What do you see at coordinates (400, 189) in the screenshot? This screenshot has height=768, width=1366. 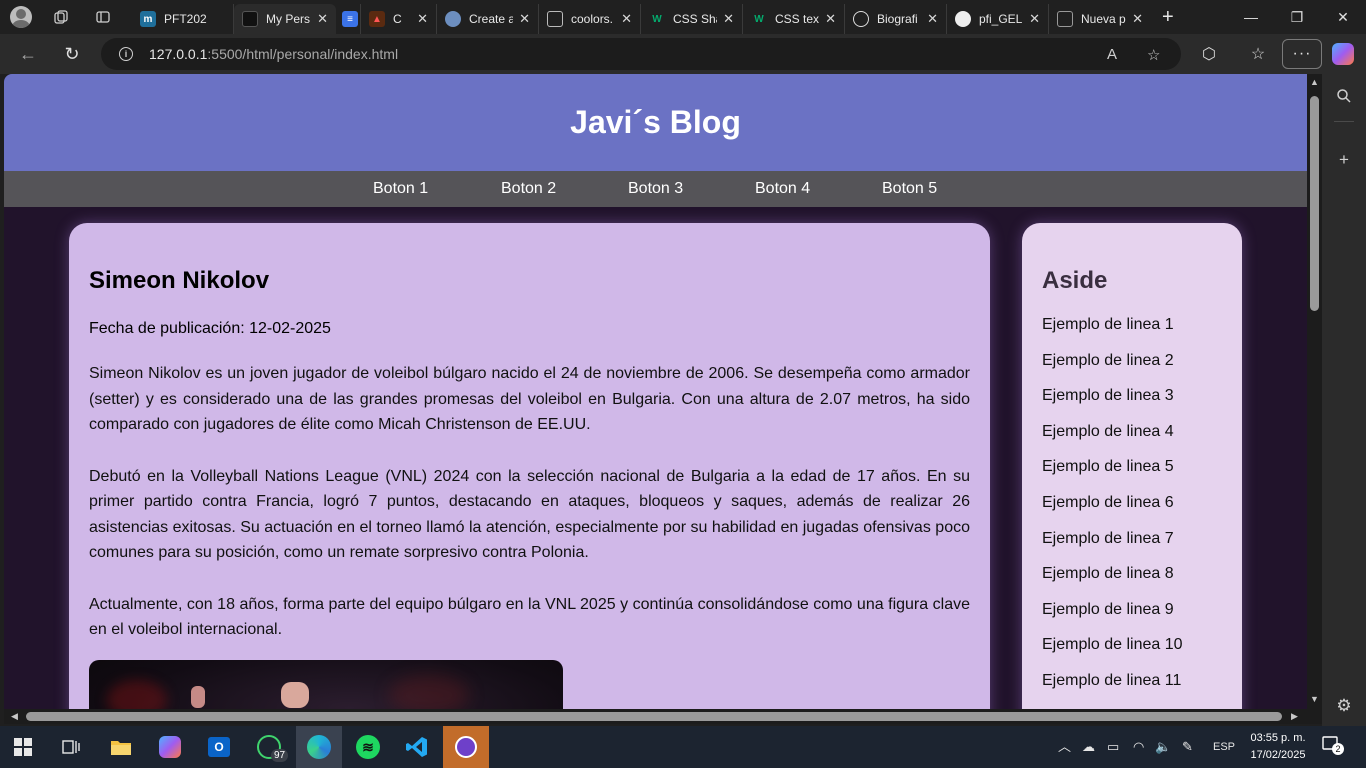 I see `nav-button-1: Boton 1` at bounding box center [400, 189].